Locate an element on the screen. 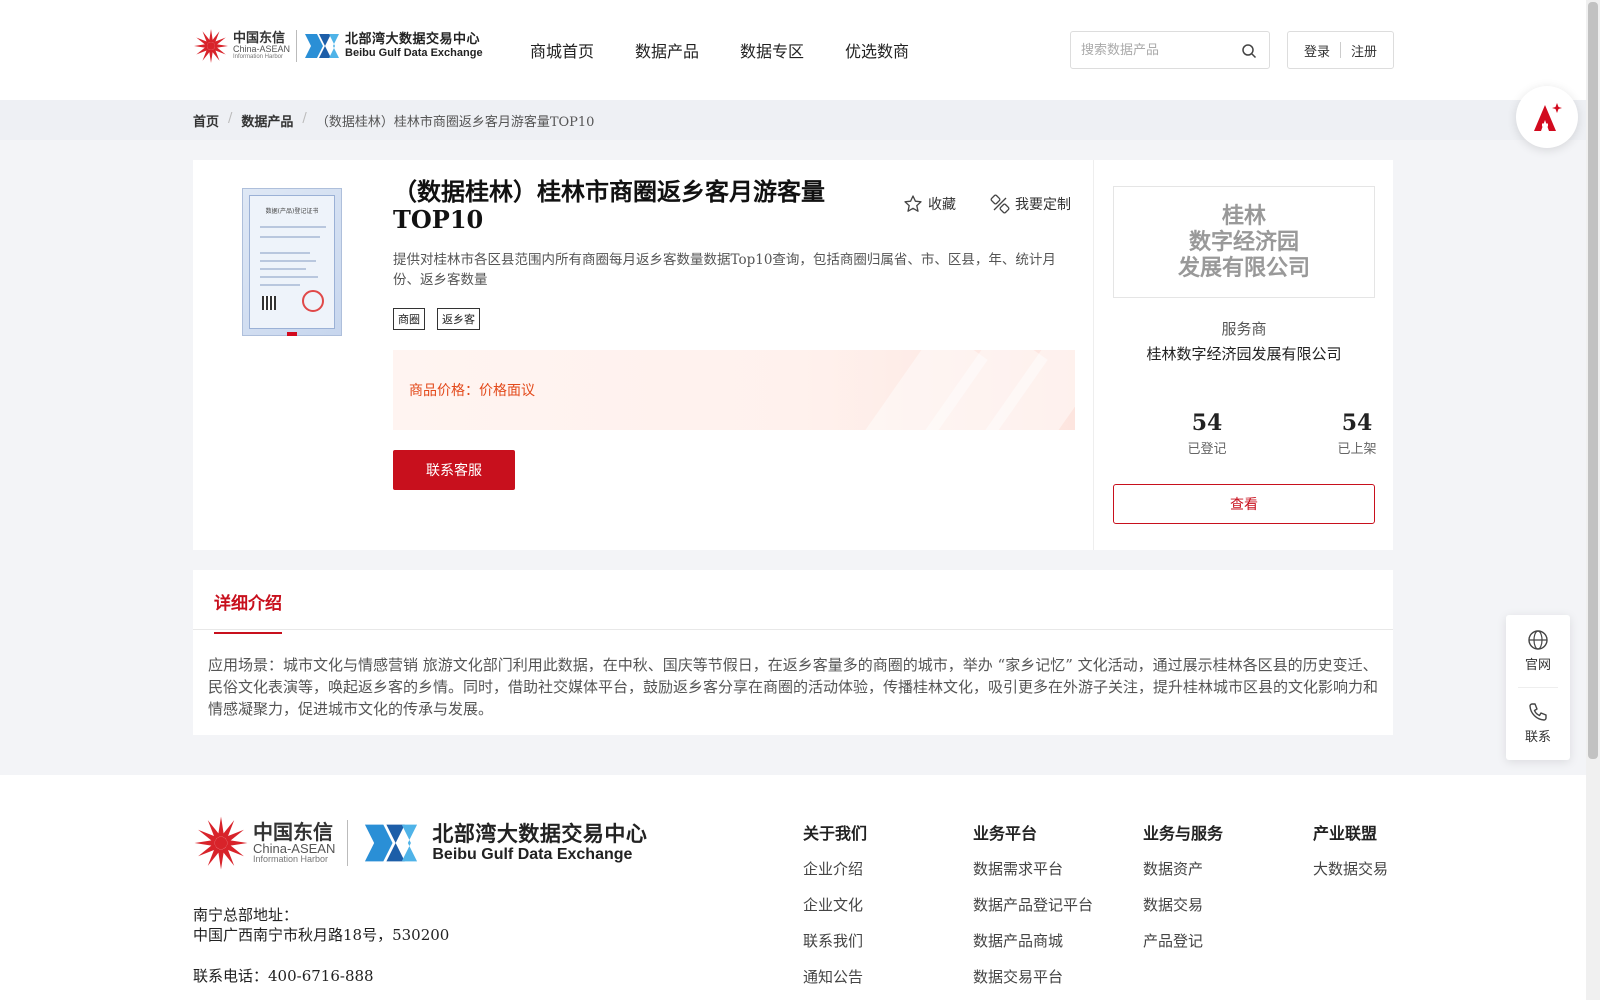 Image resolution: width=1600 pixels, height=1000 pixels. footer-link: 大数据交易 is located at coordinates (1350, 868).